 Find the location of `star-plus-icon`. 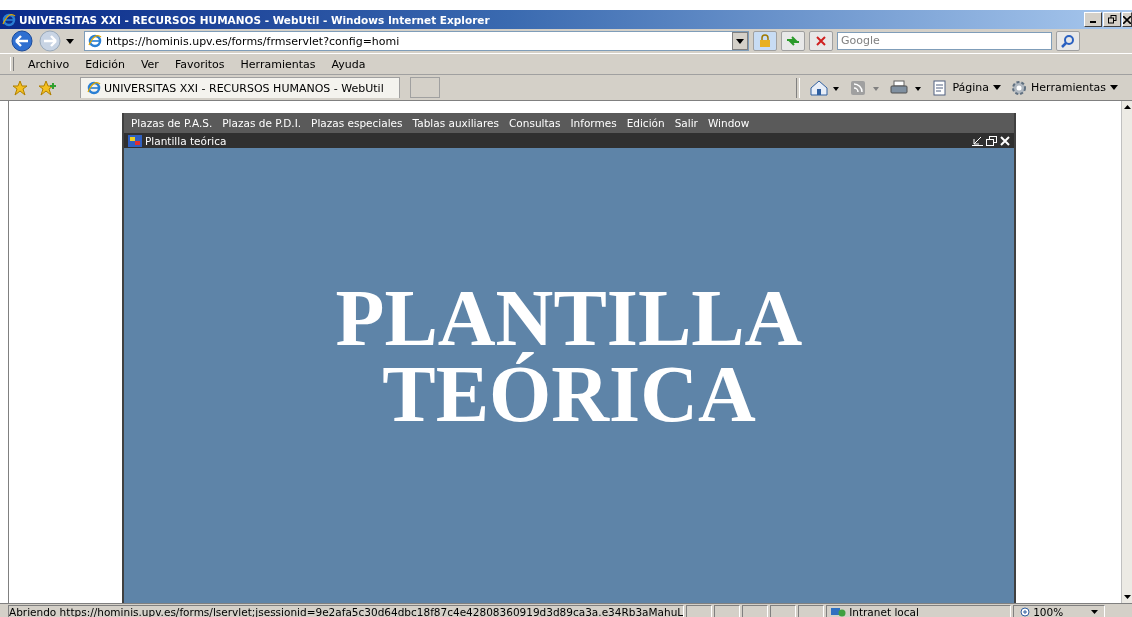

star-plus-icon is located at coordinates (47, 87).